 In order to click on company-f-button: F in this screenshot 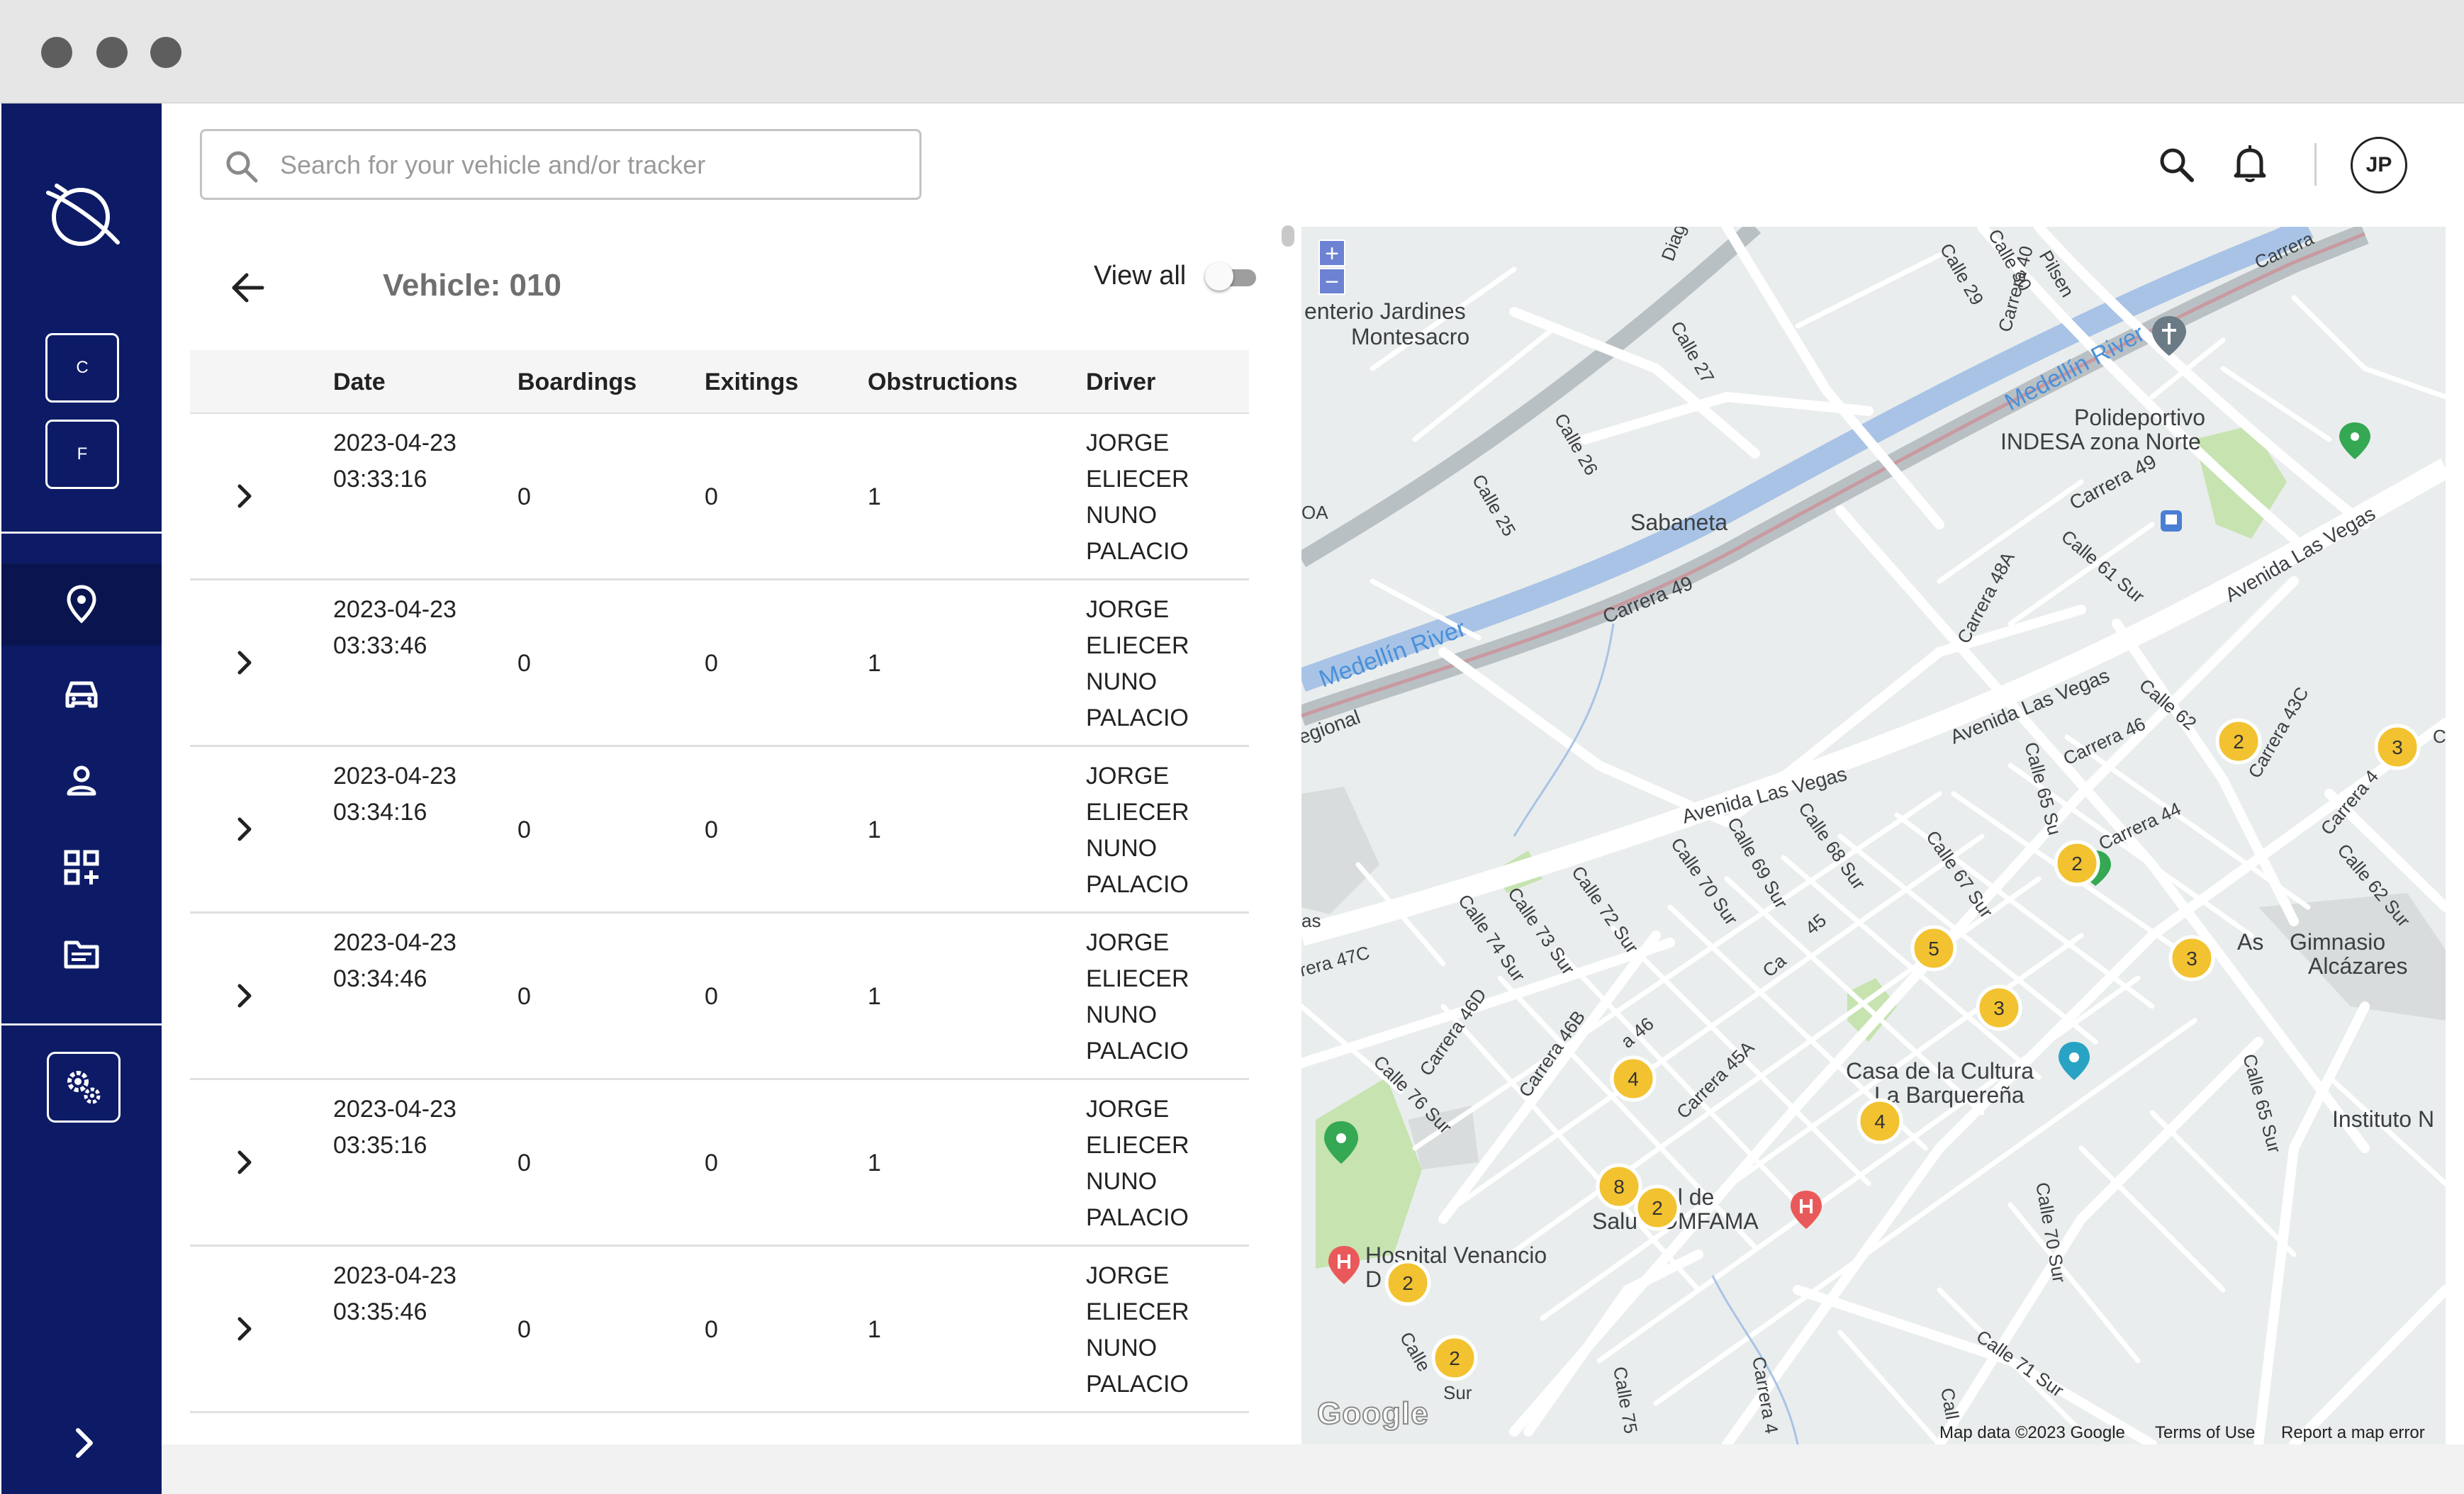, I will do `click(82, 454)`.